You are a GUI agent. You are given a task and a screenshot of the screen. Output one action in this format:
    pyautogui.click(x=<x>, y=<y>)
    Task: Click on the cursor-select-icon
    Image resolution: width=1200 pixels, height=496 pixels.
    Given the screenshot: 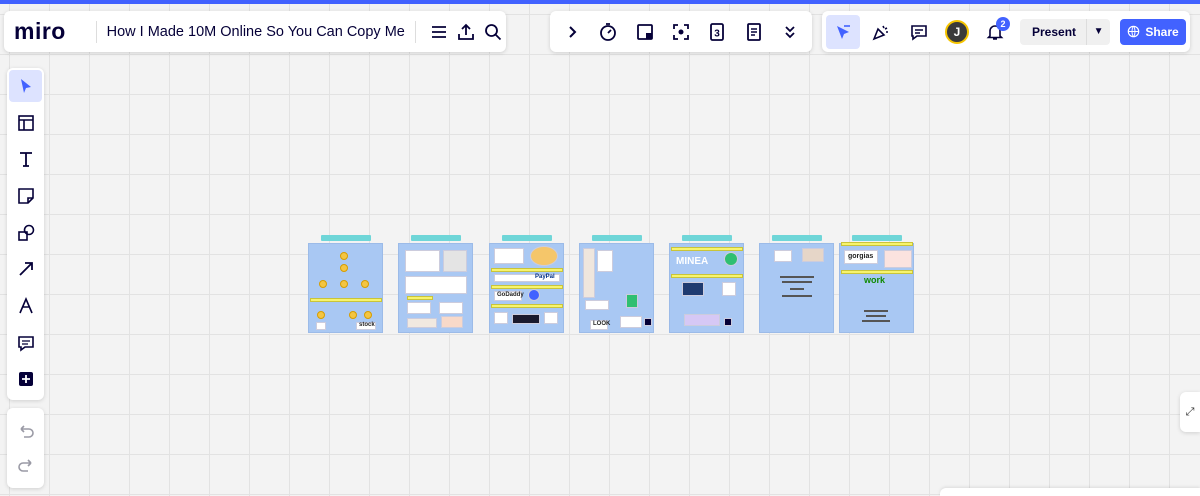 What is the action you would take?
    pyautogui.click(x=843, y=31)
    